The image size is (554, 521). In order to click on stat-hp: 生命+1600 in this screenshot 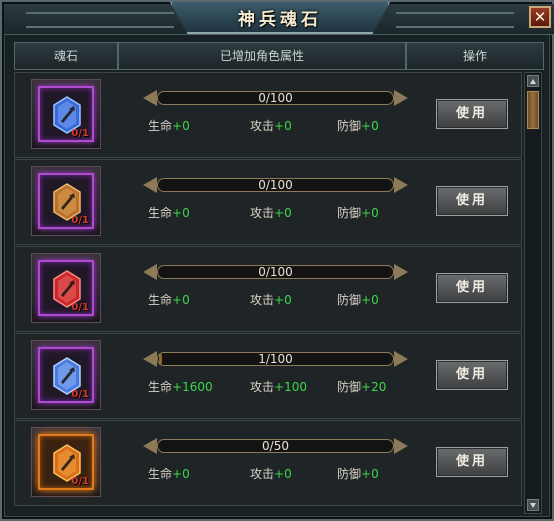, I will do `click(180, 386)`.